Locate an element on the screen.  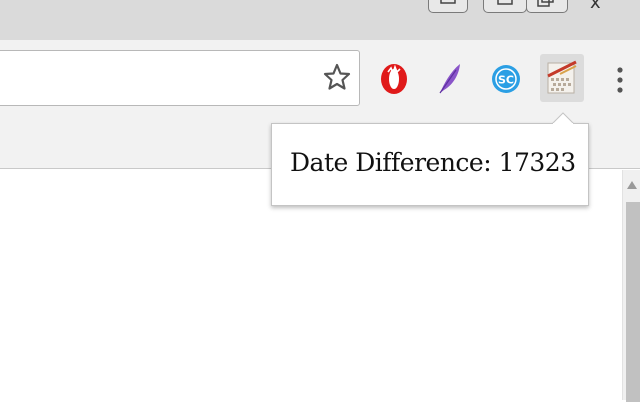
date-difference-icon is located at coordinates (562, 77).